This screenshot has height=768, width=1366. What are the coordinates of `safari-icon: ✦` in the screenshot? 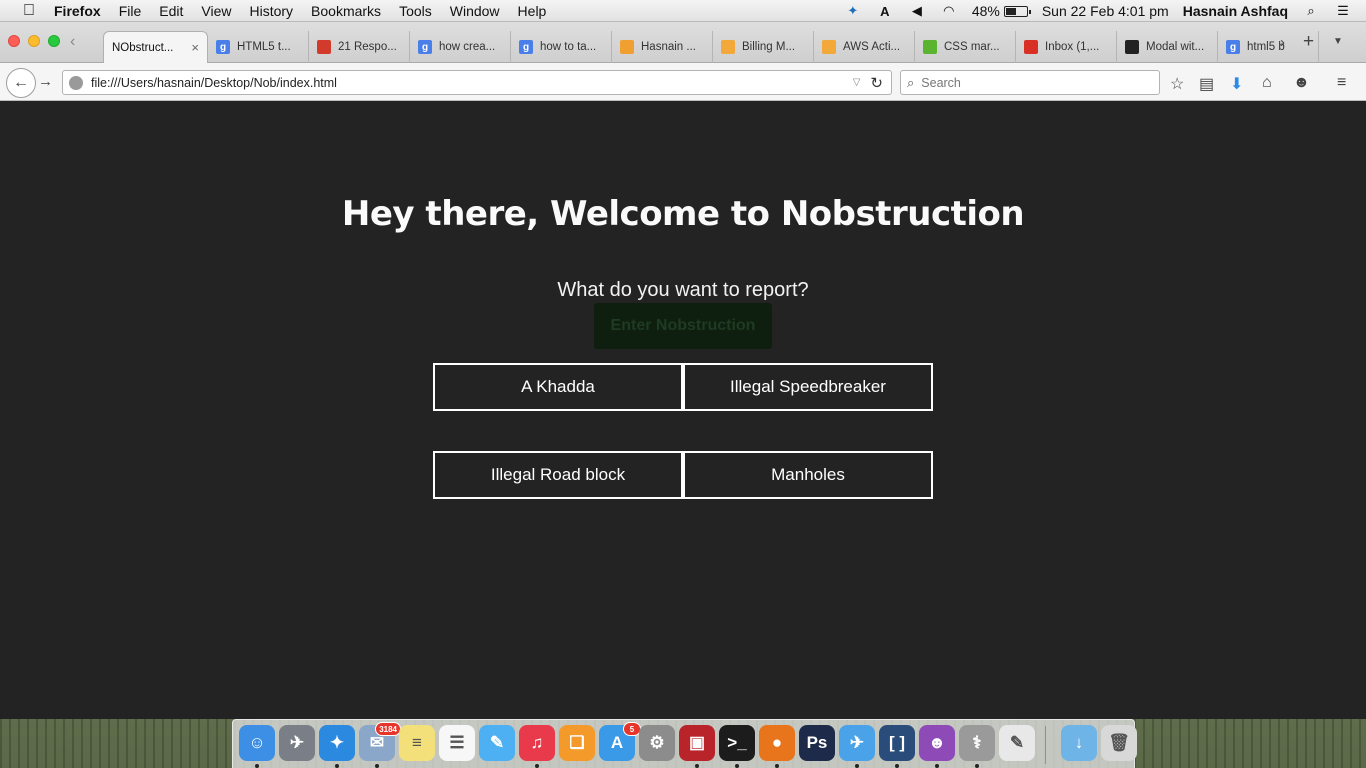 It's located at (337, 743).